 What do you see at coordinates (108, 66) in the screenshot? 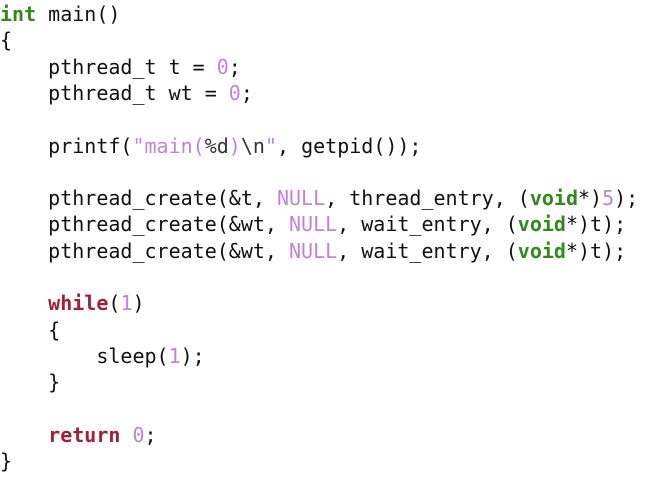
I see `code-token: pthread_t t =` at bounding box center [108, 66].